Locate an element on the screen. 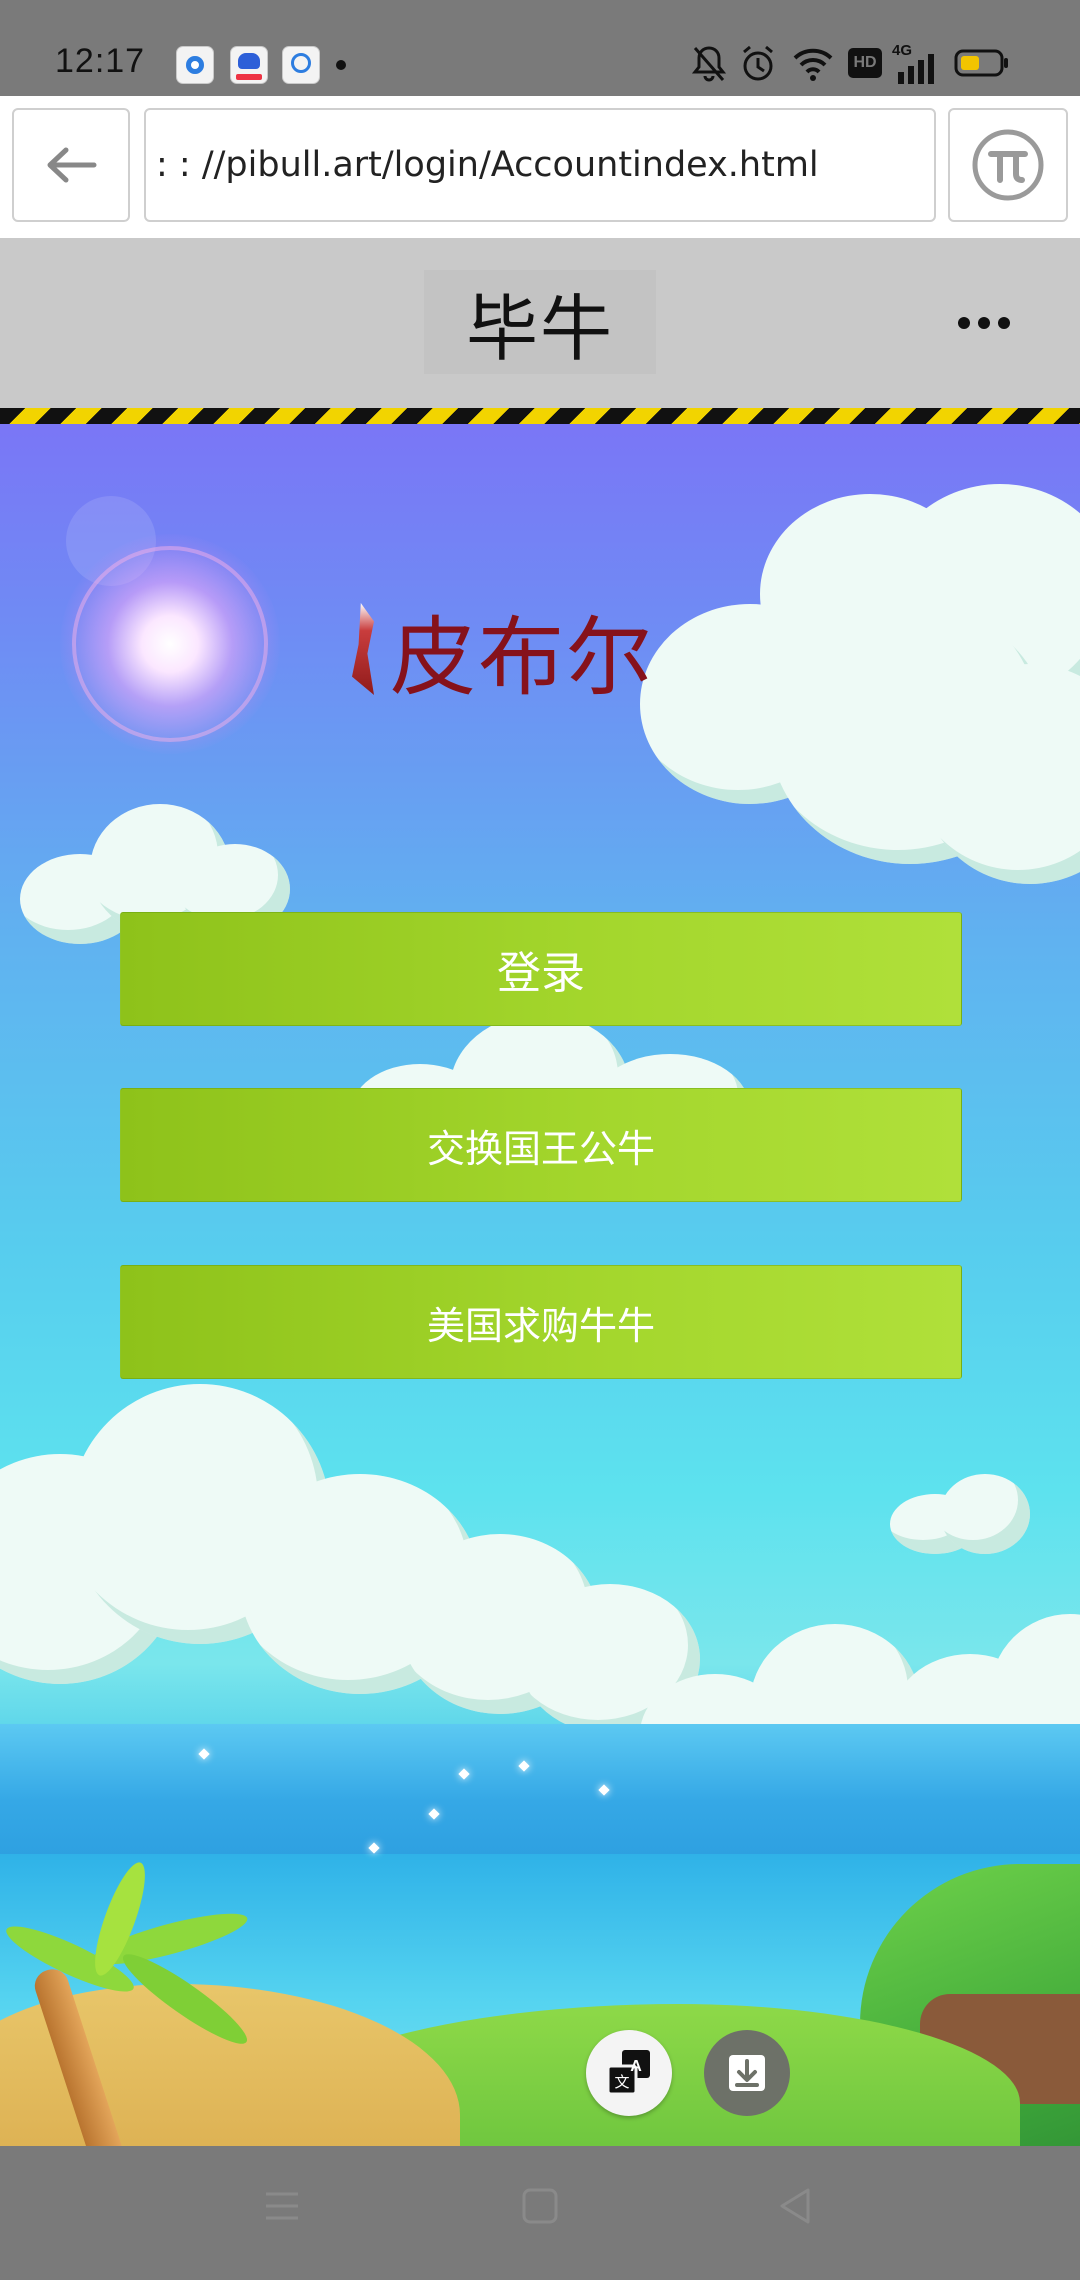 Image resolution: width=1080 pixels, height=2280 pixels. cloud-large is located at coordinates (850, 694).